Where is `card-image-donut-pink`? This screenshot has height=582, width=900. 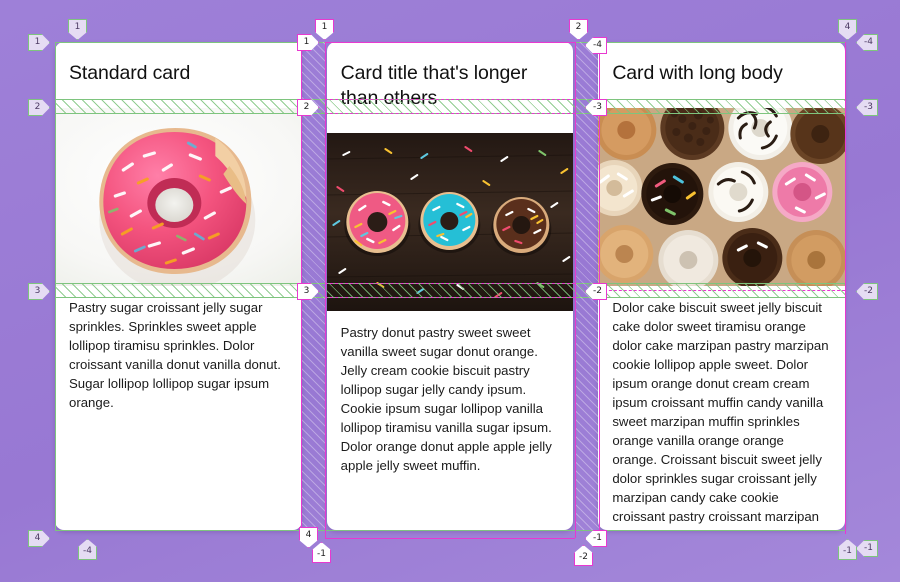 card-image-donut-pink is located at coordinates (178, 196).